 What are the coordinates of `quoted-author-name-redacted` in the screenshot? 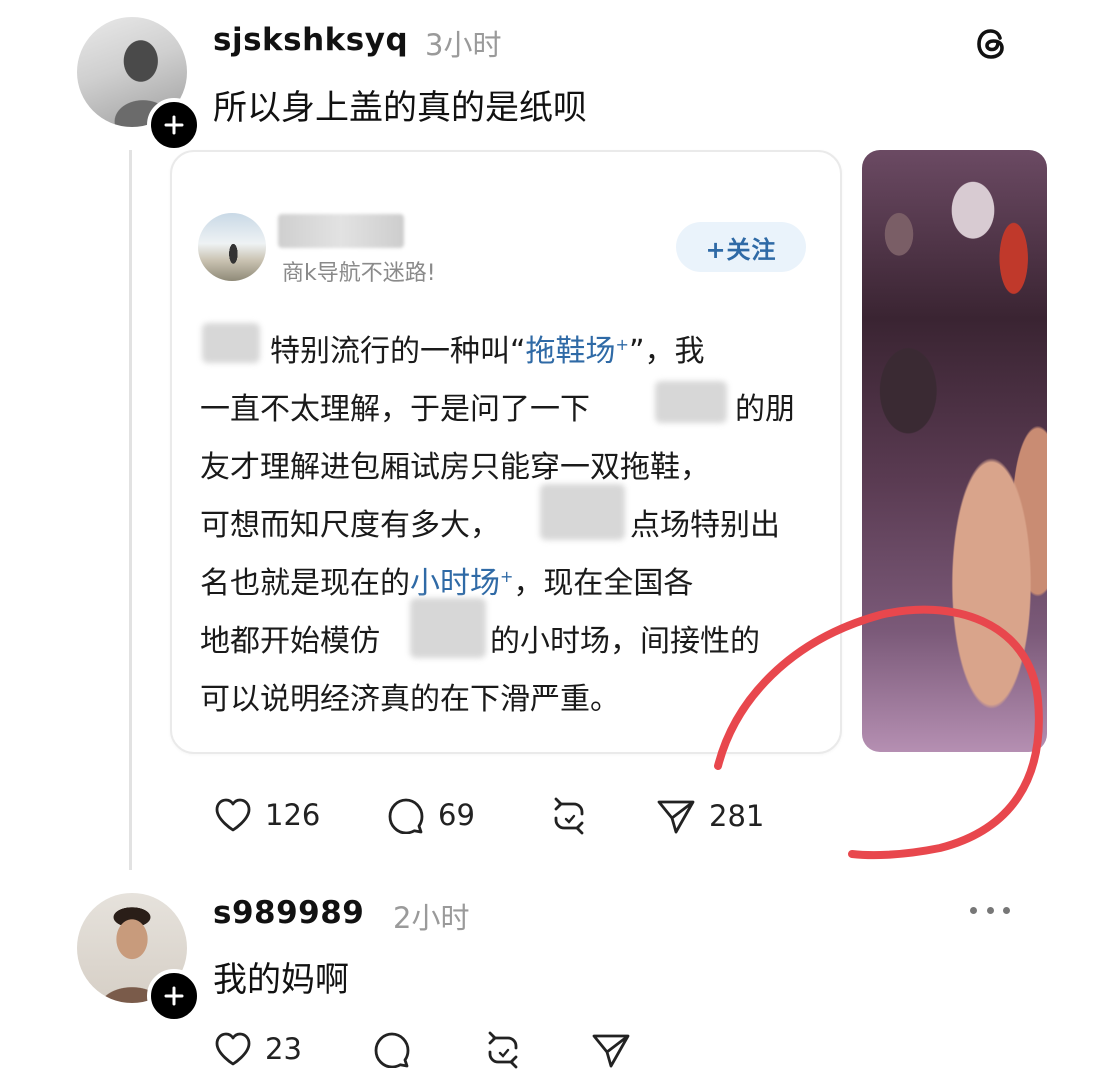 It's located at (341, 231).